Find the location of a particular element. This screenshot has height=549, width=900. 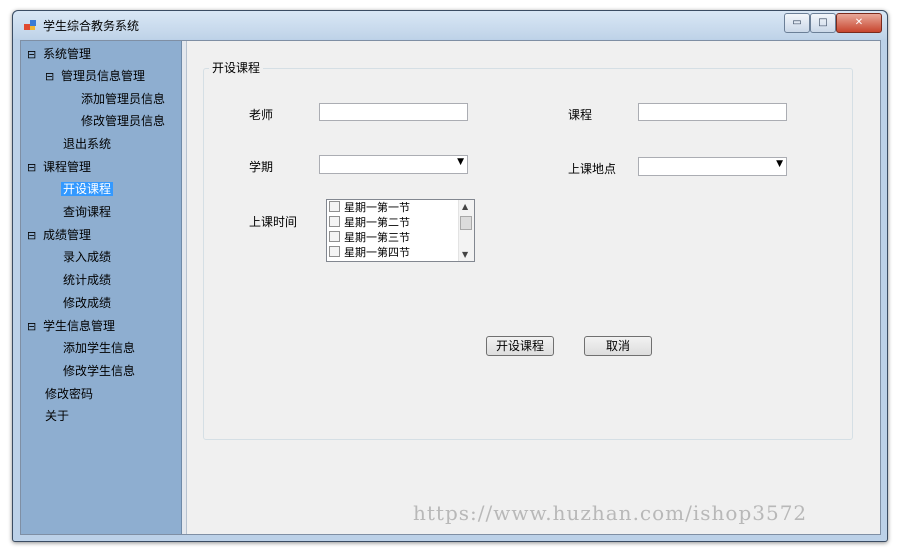

teacher-label: 老师 is located at coordinates (261, 115).